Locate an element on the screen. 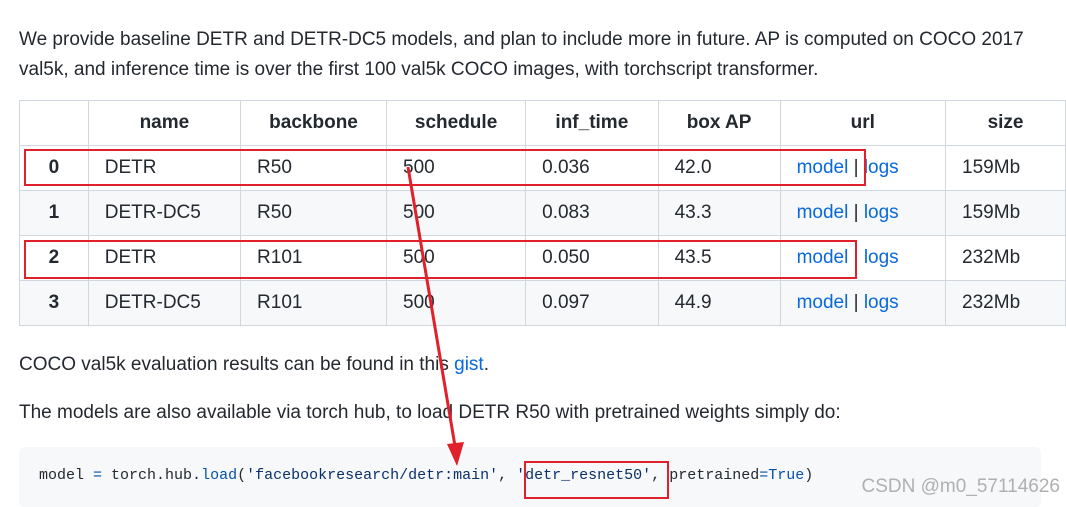 The image size is (1066, 507). row-inf-time: 0.083 is located at coordinates (592, 213).